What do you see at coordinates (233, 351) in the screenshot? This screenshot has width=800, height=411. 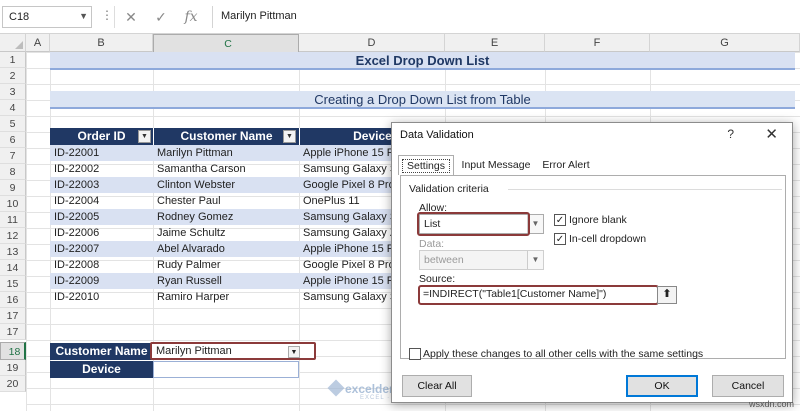 I see `customer-name-dropdown-cell: Marilyn Pittman ▼` at bounding box center [233, 351].